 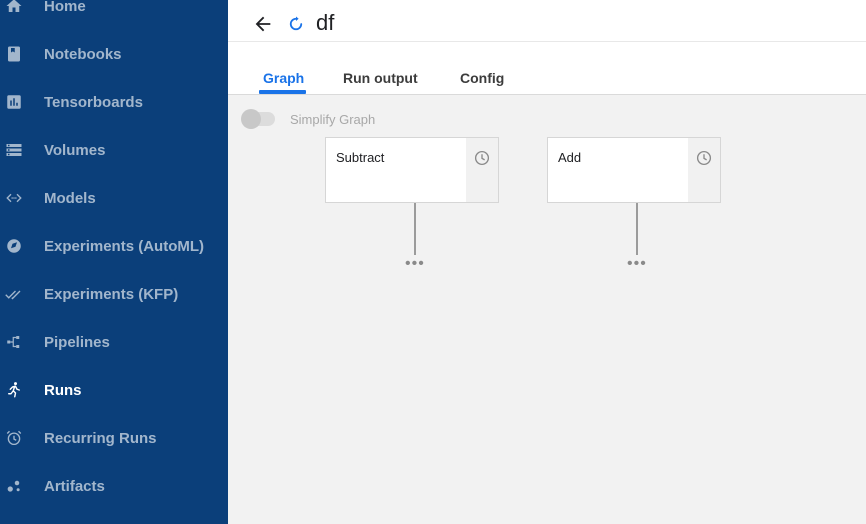 What do you see at coordinates (74, 486) in the screenshot?
I see `sidebar-item-label: Artifacts` at bounding box center [74, 486].